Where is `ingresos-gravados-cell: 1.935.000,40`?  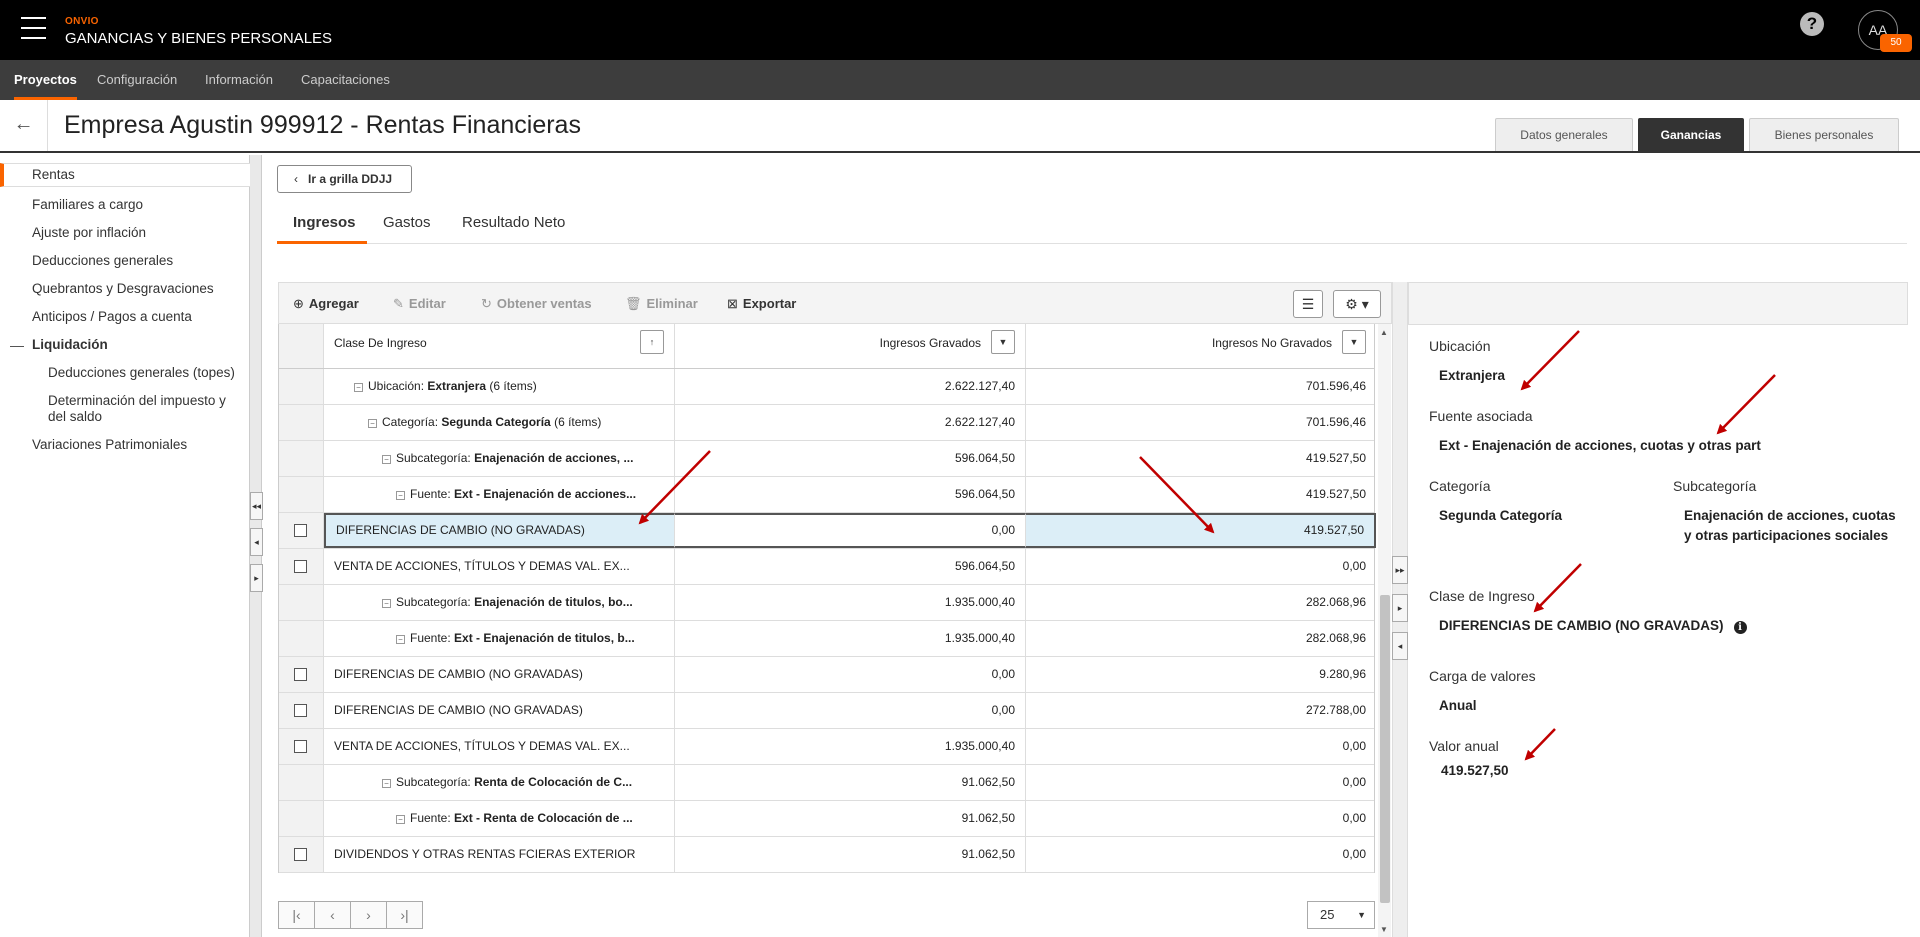
ingresos-gravados-cell: 1.935.000,40 is located at coordinates (850, 746).